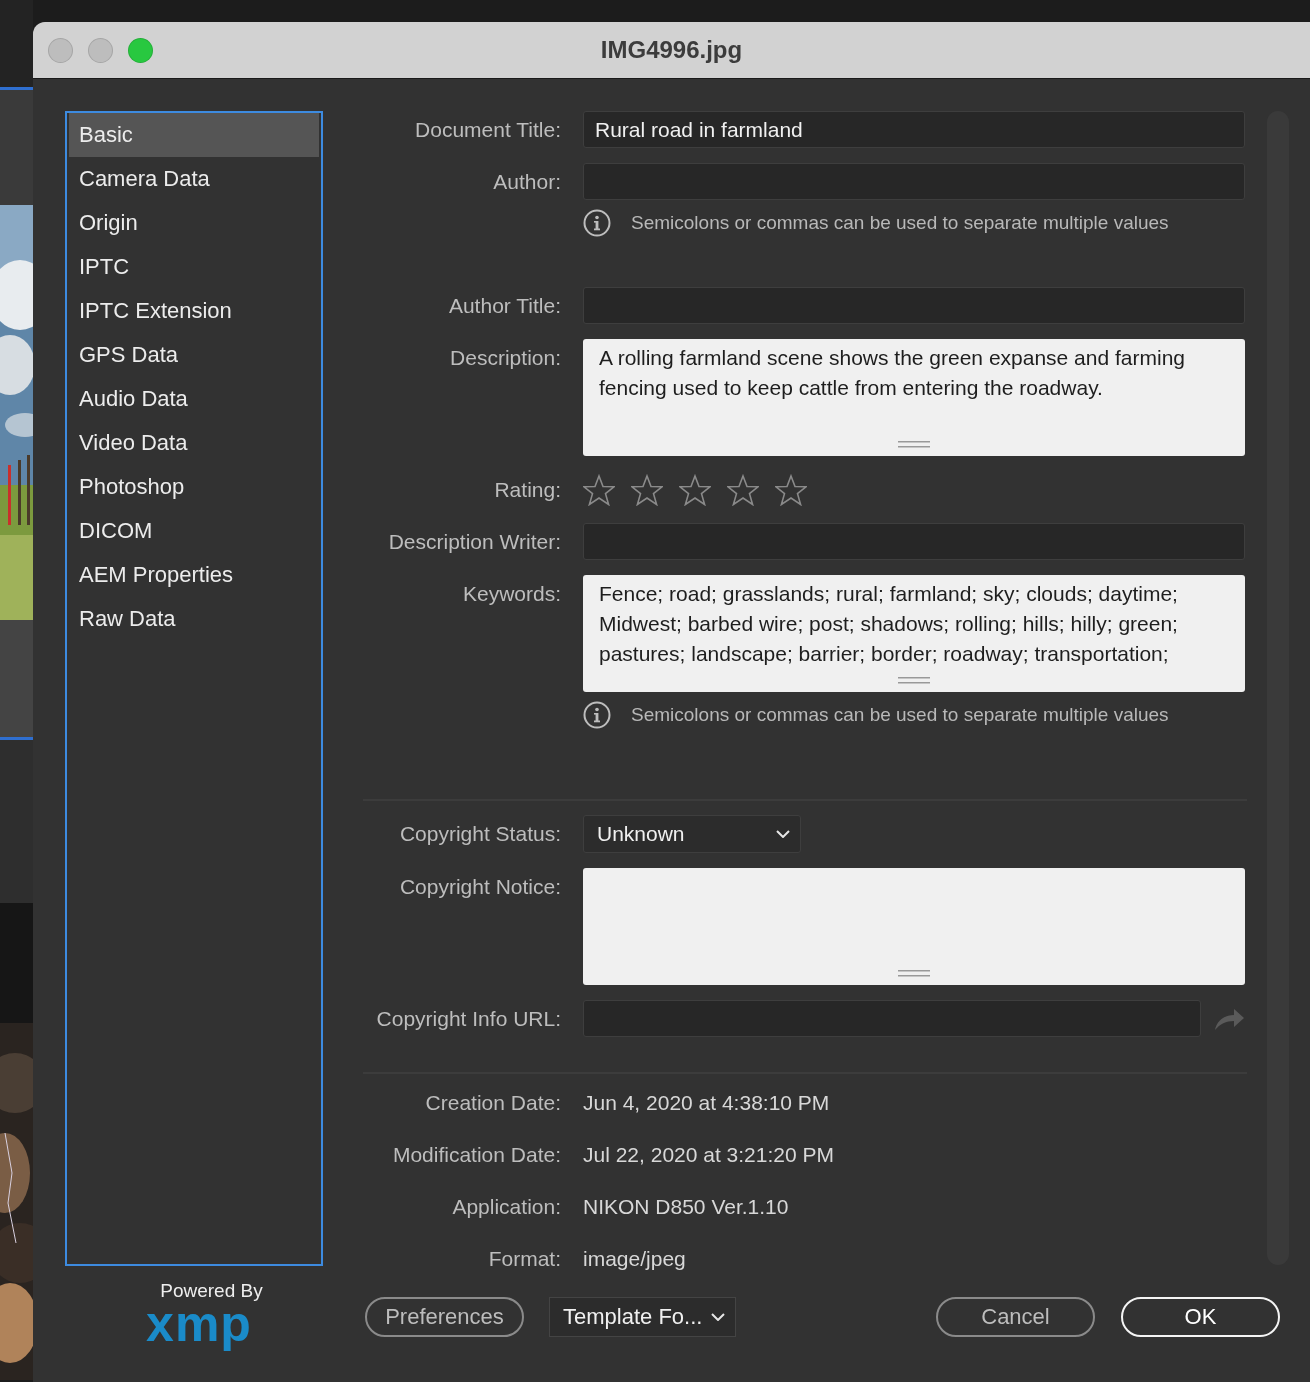 This screenshot has height=1382, width=1310. What do you see at coordinates (914, 633) in the screenshot?
I see `text-area: Fence; road; grasslands; rural; farmland; sky; clouds; daytime; Midwest; barbed wire; post; shadows; rolling; hills; hilly; green; pastures; landscape; barrier; border; roadway; transportation;` at bounding box center [914, 633].